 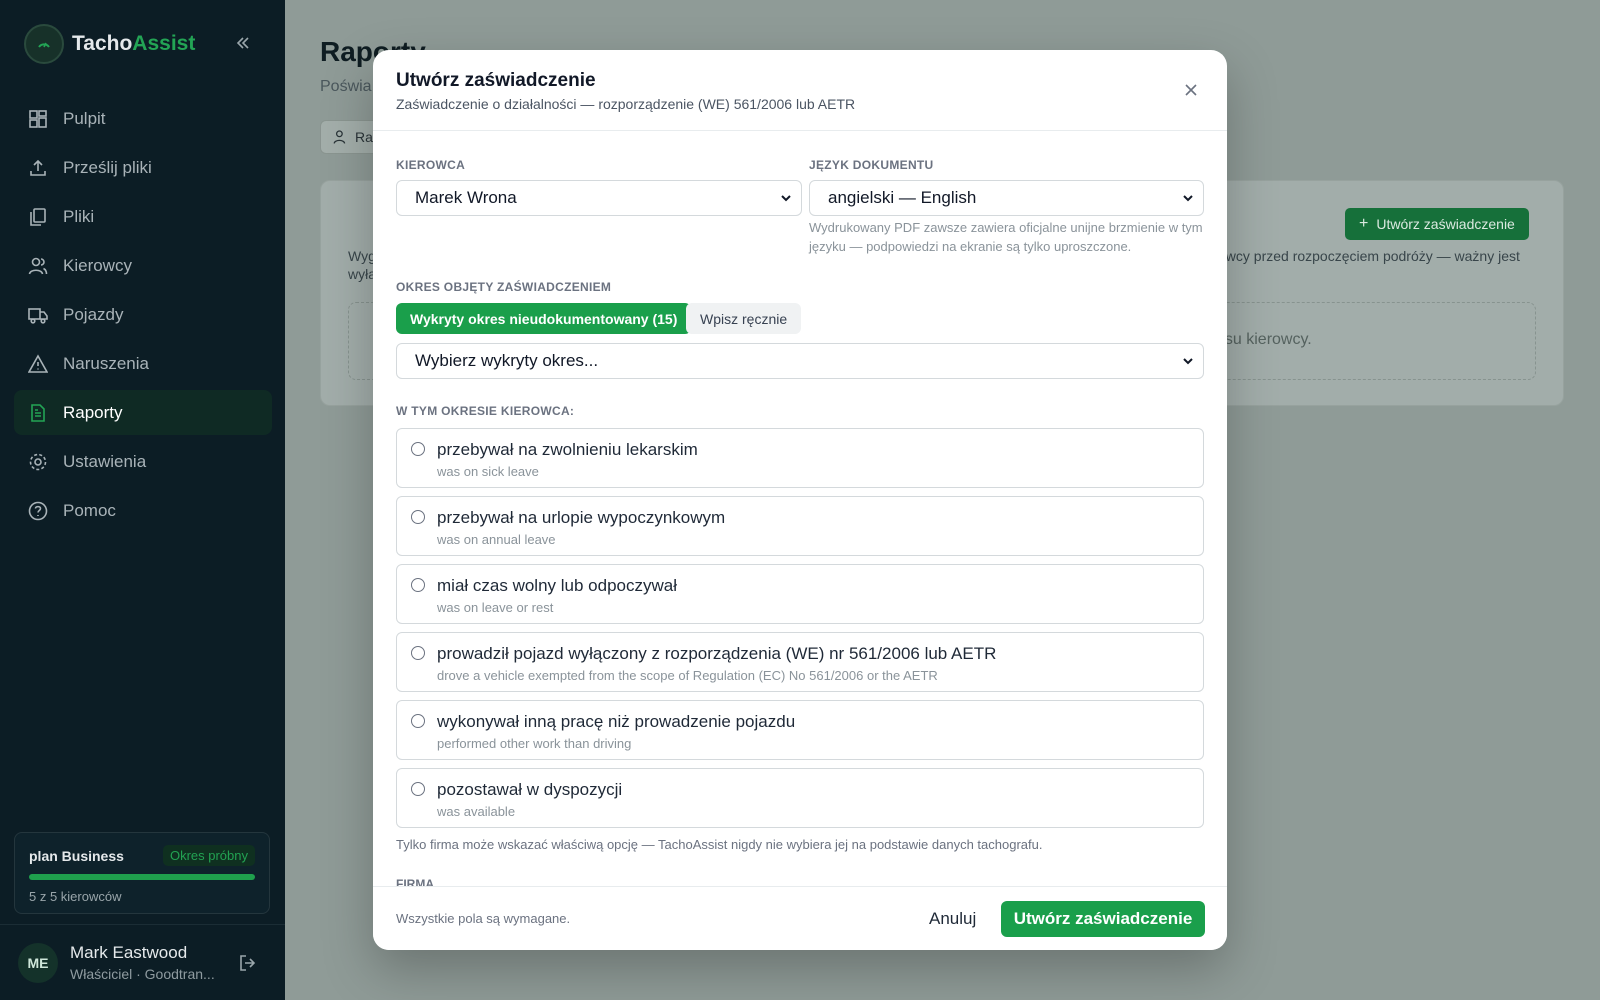 I want to click on tab-label: Ra, so click(x=364, y=137).